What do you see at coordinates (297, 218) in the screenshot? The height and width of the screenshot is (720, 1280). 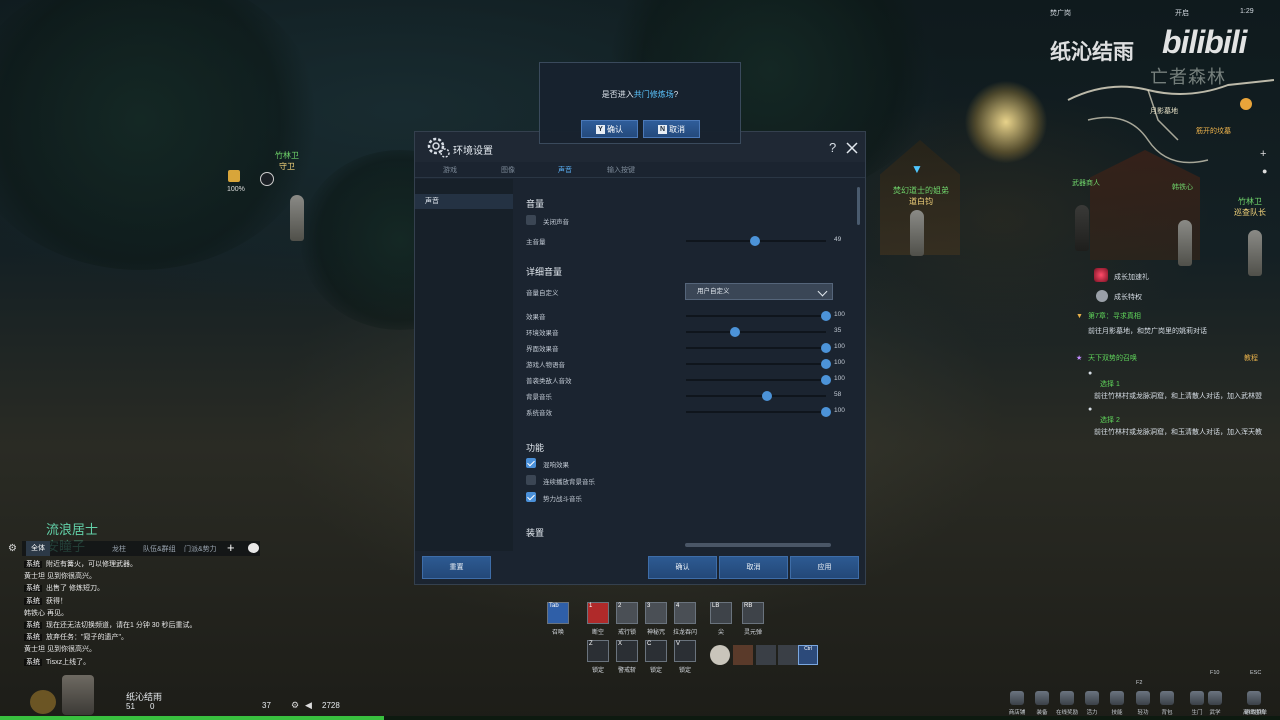 I see `npc-guard` at bounding box center [297, 218].